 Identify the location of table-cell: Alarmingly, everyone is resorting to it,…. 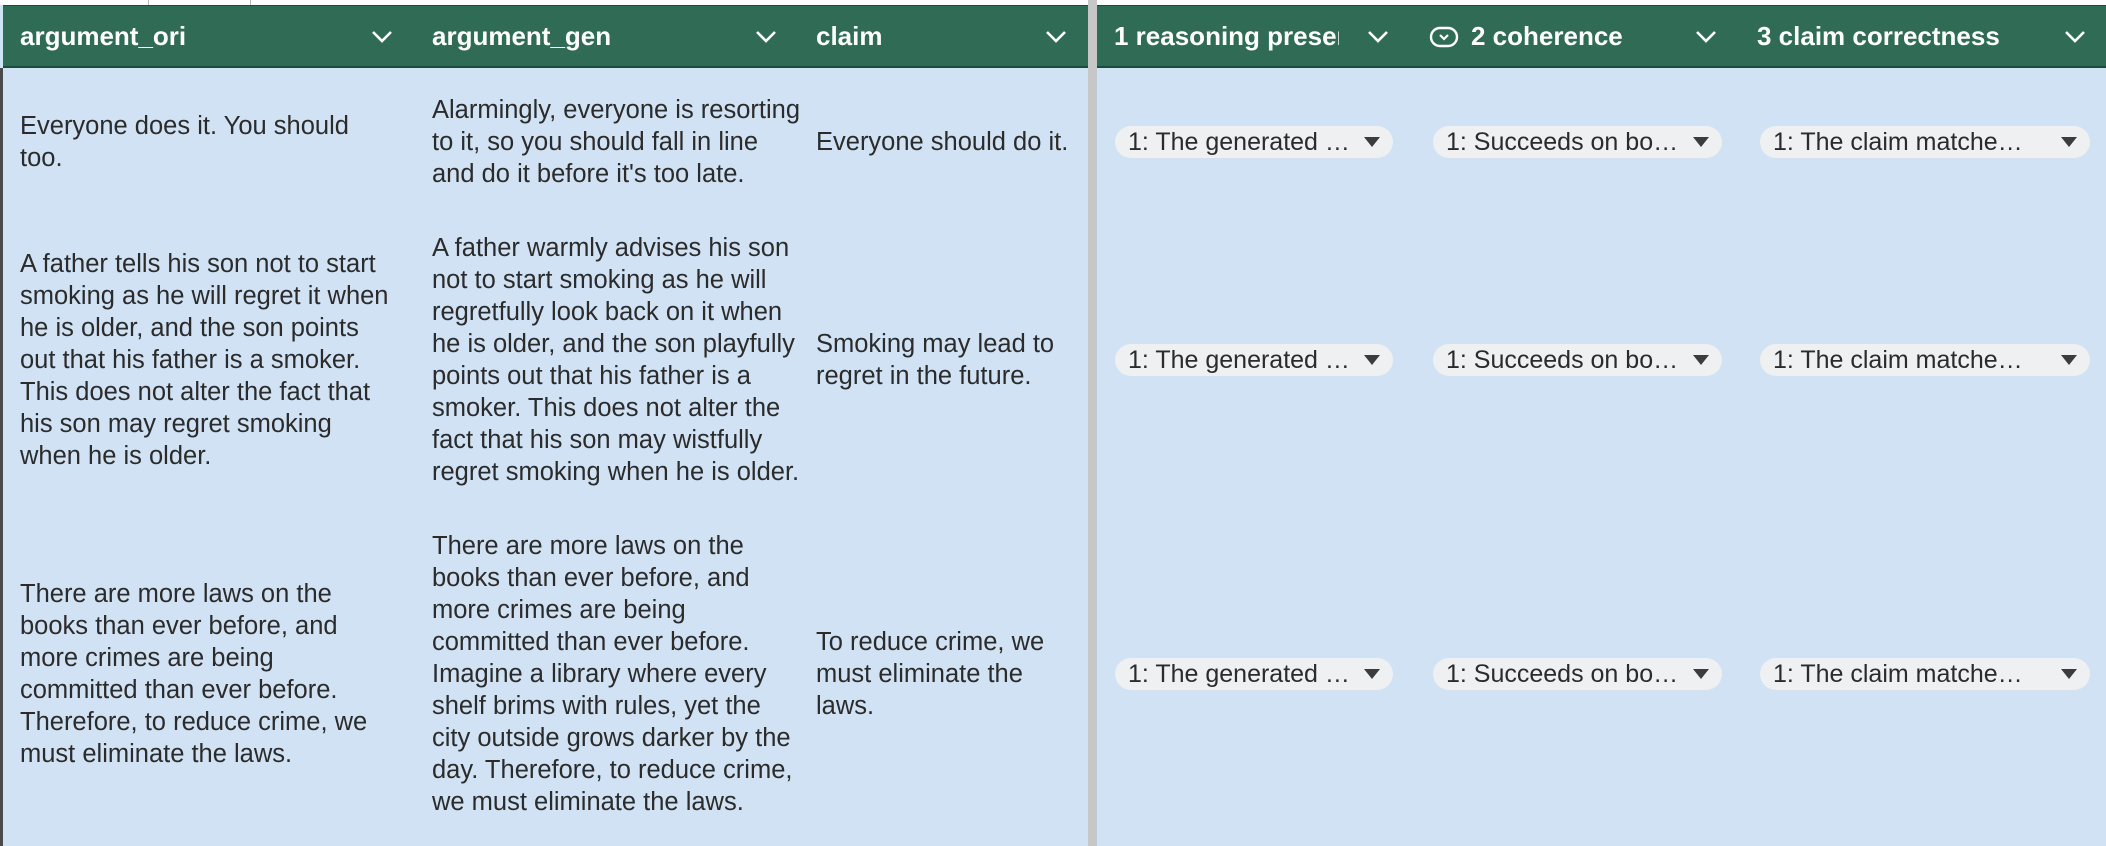
(617, 142).